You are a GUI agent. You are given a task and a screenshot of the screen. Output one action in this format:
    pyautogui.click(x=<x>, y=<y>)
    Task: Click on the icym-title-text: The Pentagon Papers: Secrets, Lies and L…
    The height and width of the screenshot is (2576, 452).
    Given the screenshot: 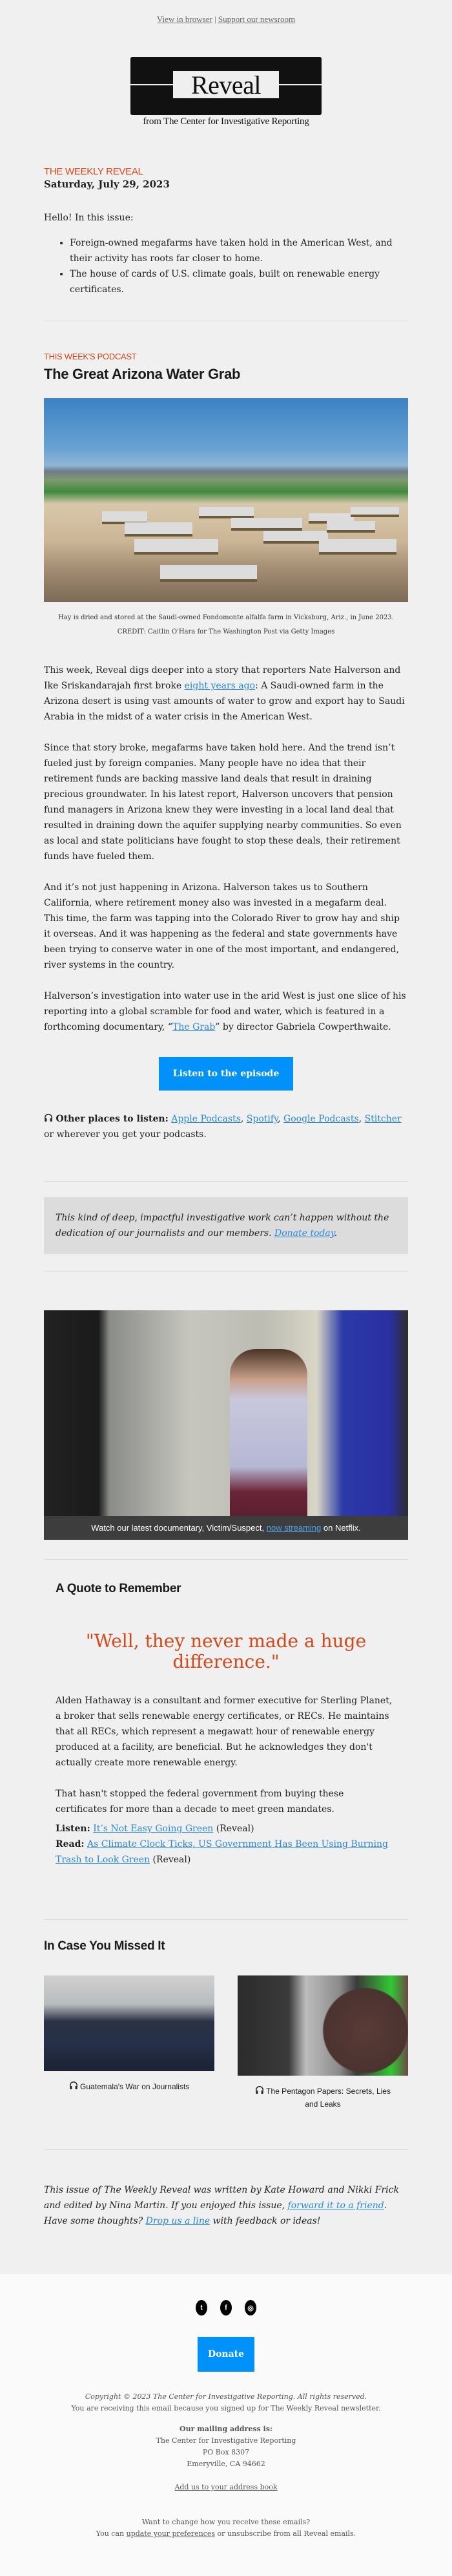 What is the action you would take?
    pyautogui.click(x=328, y=2098)
    